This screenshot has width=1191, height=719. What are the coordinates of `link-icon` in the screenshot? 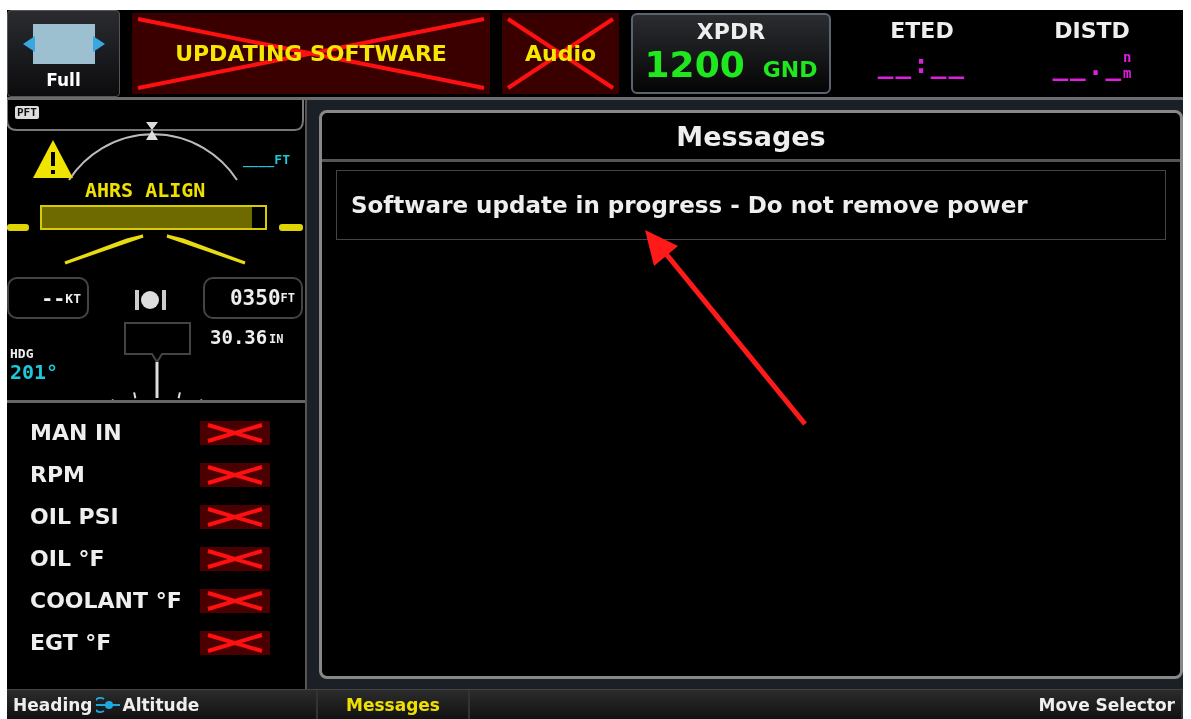 It's located at (107, 704).